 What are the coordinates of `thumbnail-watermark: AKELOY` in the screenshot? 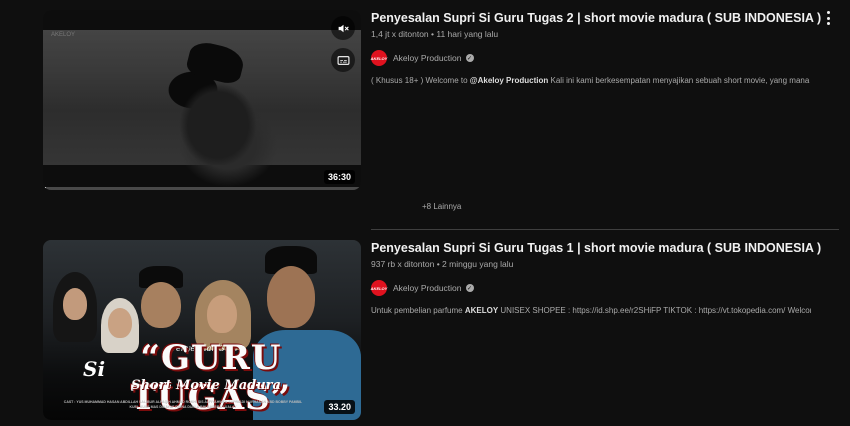 It's located at (63, 35).